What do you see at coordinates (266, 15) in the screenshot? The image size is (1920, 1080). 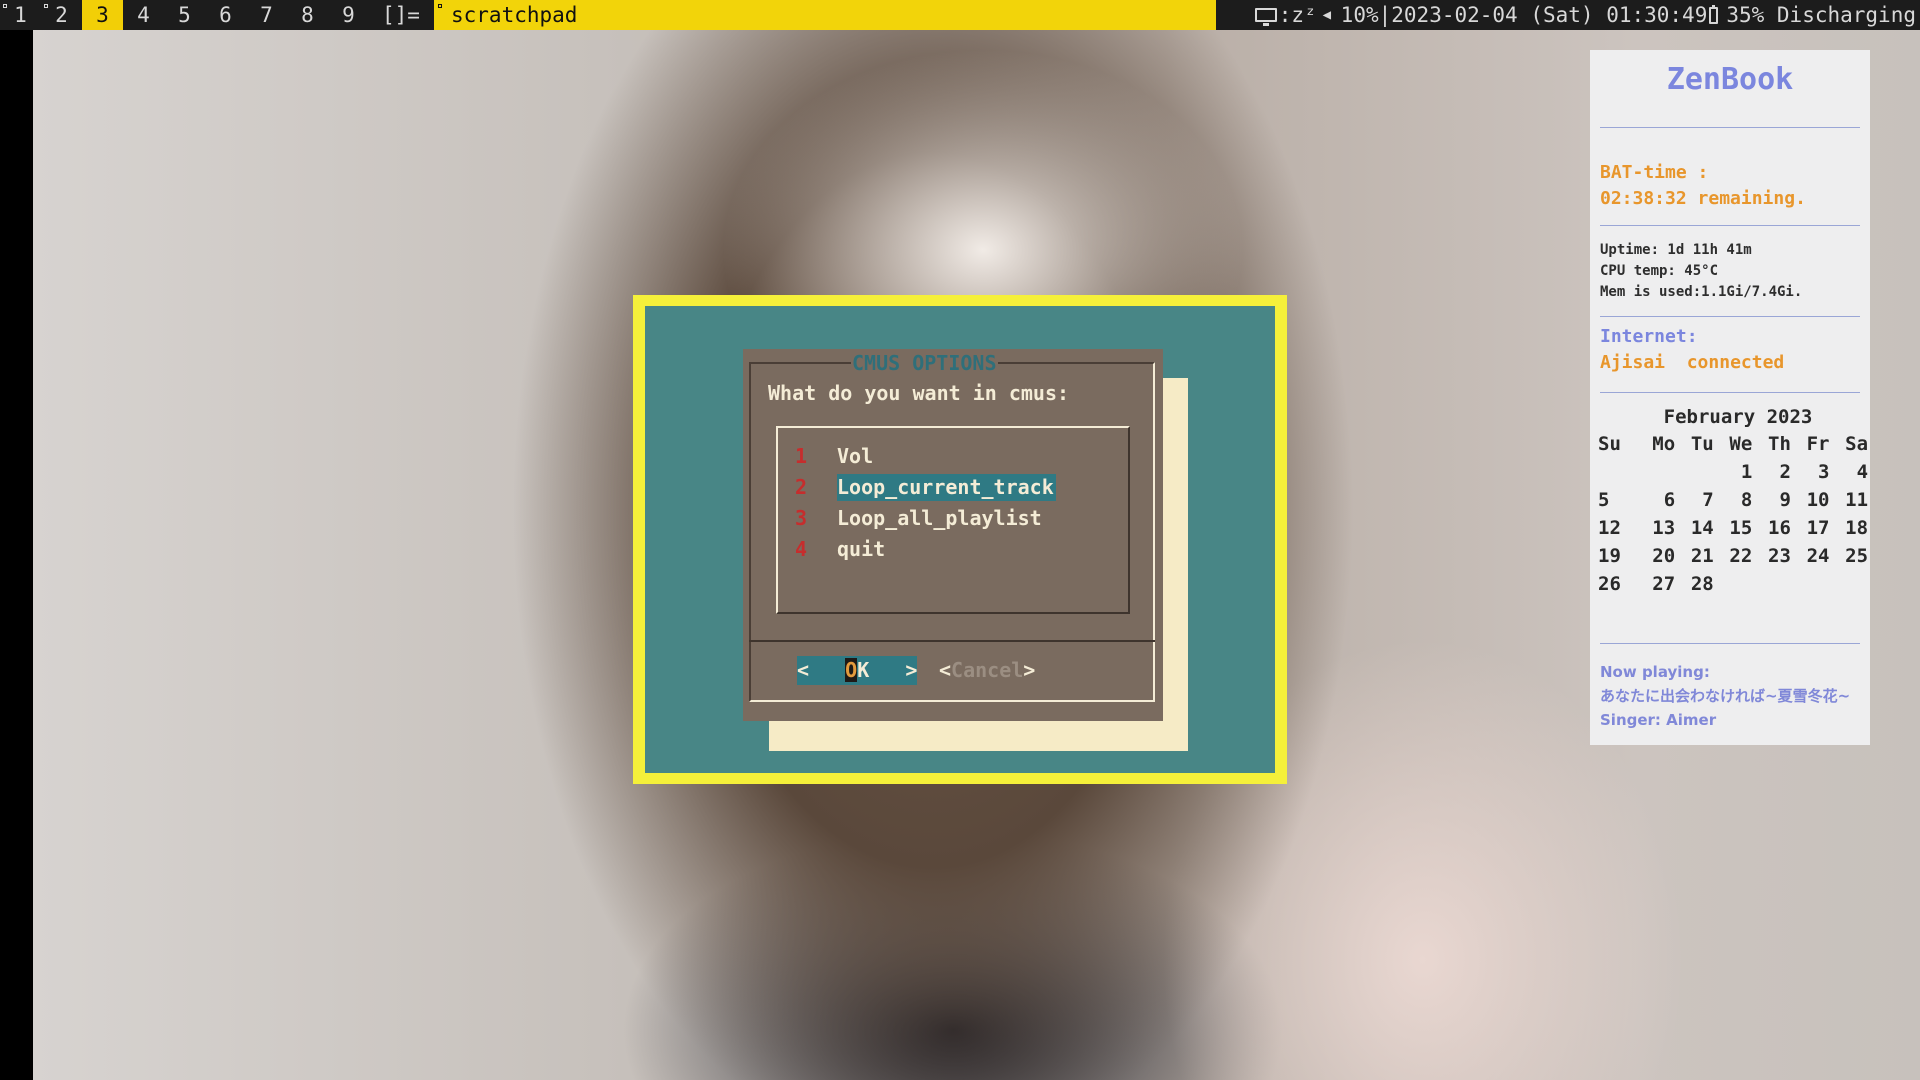 I see `tag-7: 7` at bounding box center [266, 15].